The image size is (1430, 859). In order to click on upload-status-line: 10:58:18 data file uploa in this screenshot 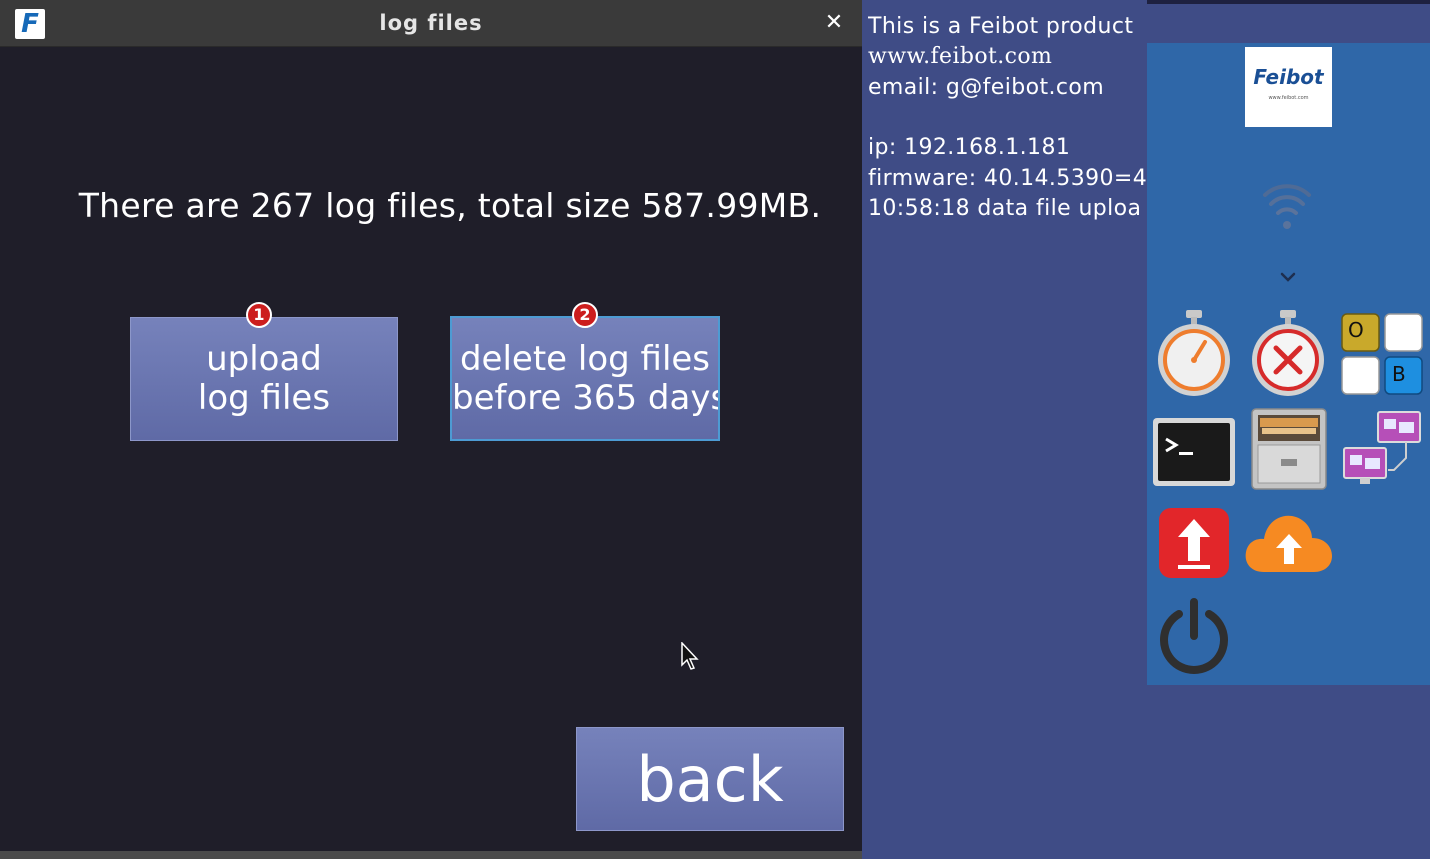, I will do `click(1005, 208)`.